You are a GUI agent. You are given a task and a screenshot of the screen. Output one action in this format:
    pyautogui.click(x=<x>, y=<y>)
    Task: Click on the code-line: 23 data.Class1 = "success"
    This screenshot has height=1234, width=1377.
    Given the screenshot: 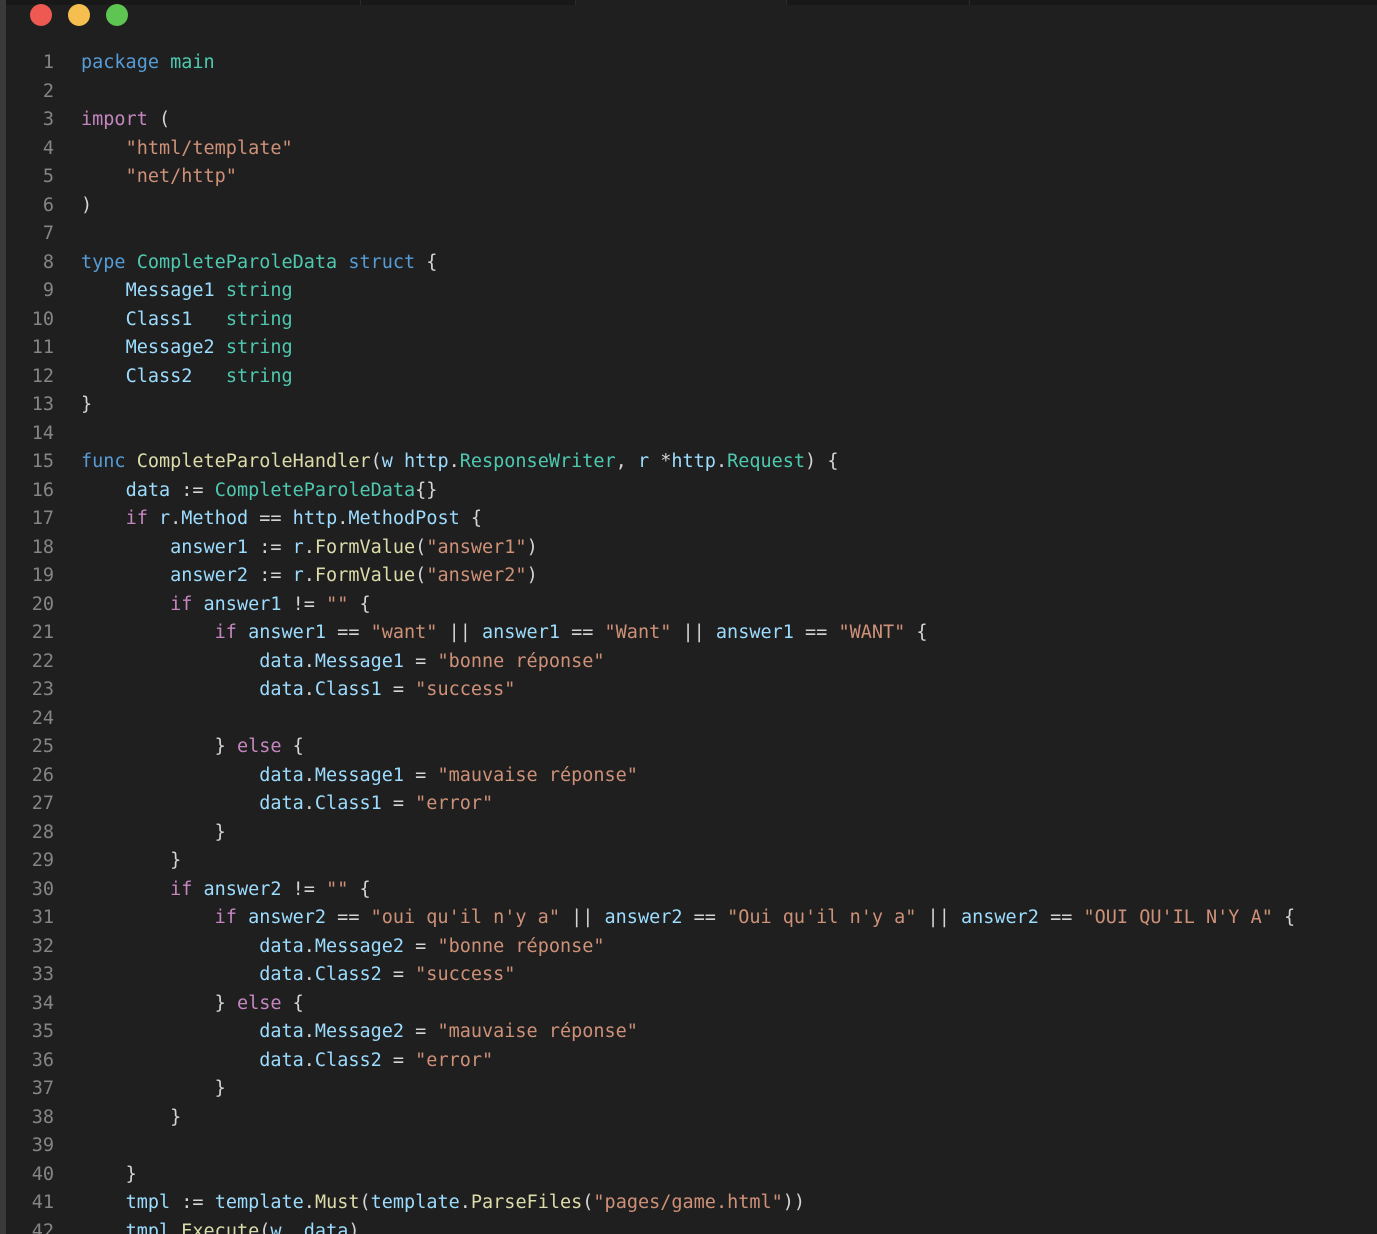 What is the action you would take?
    pyautogui.click(x=691, y=690)
    